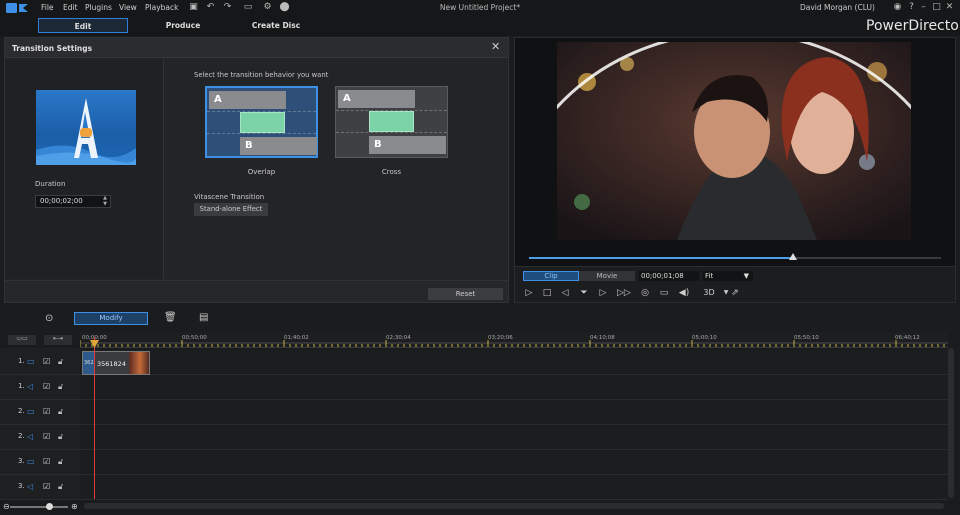  What do you see at coordinates (74, 506) in the screenshot?
I see `zoom-in-icon: ⊕` at bounding box center [74, 506].